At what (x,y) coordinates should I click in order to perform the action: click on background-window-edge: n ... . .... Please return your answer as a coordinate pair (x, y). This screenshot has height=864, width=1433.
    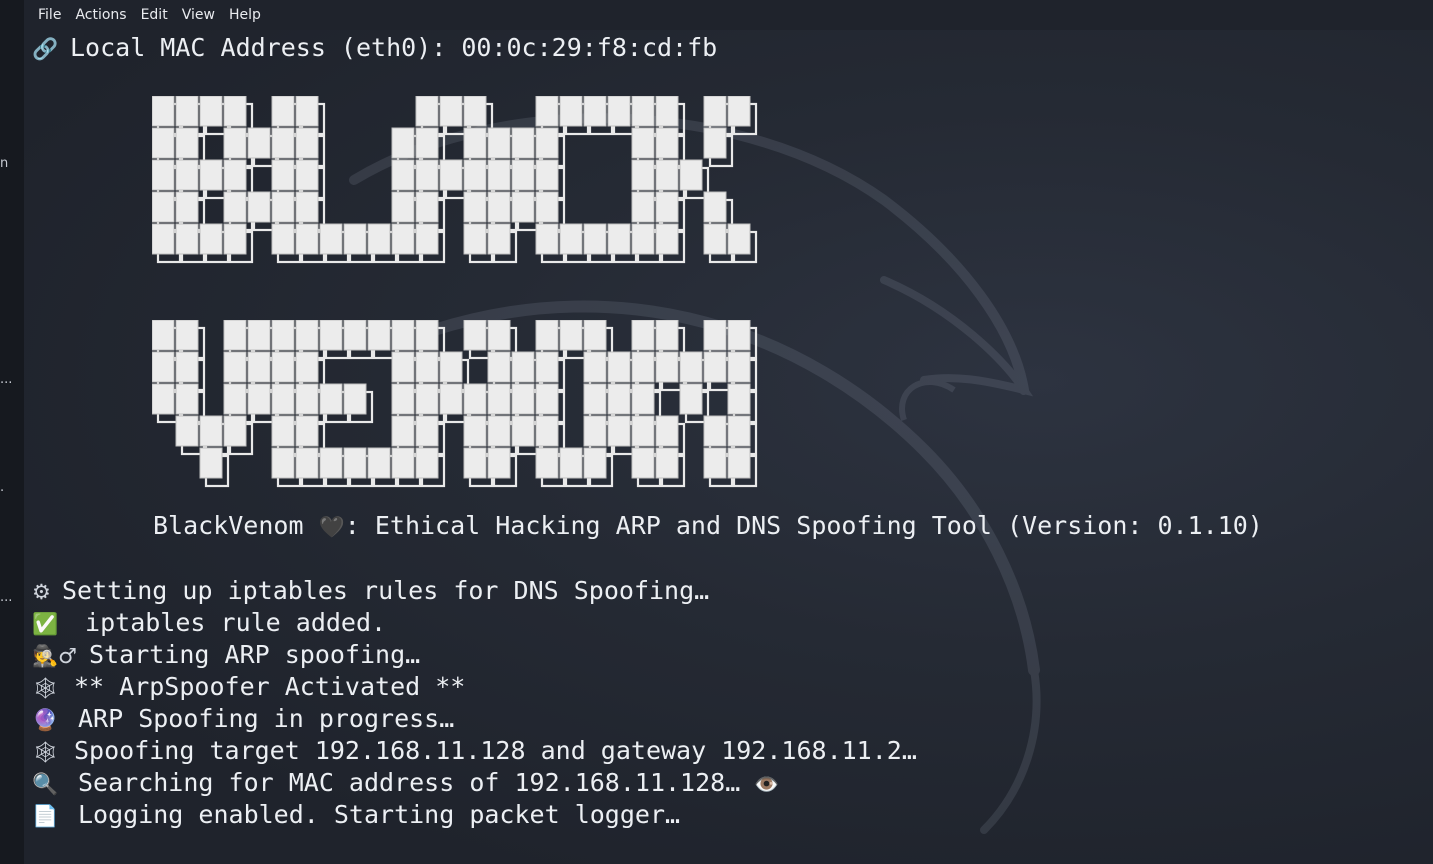
    Looking at the image, I should click on (12, 432).